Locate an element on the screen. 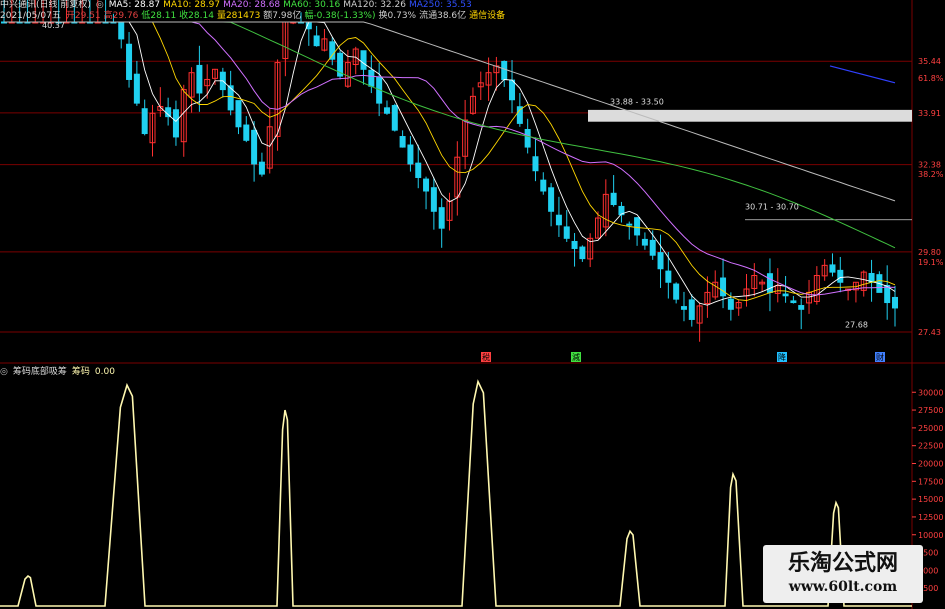  ind-tick-1: 27500 is located at coordinates (930, 410).